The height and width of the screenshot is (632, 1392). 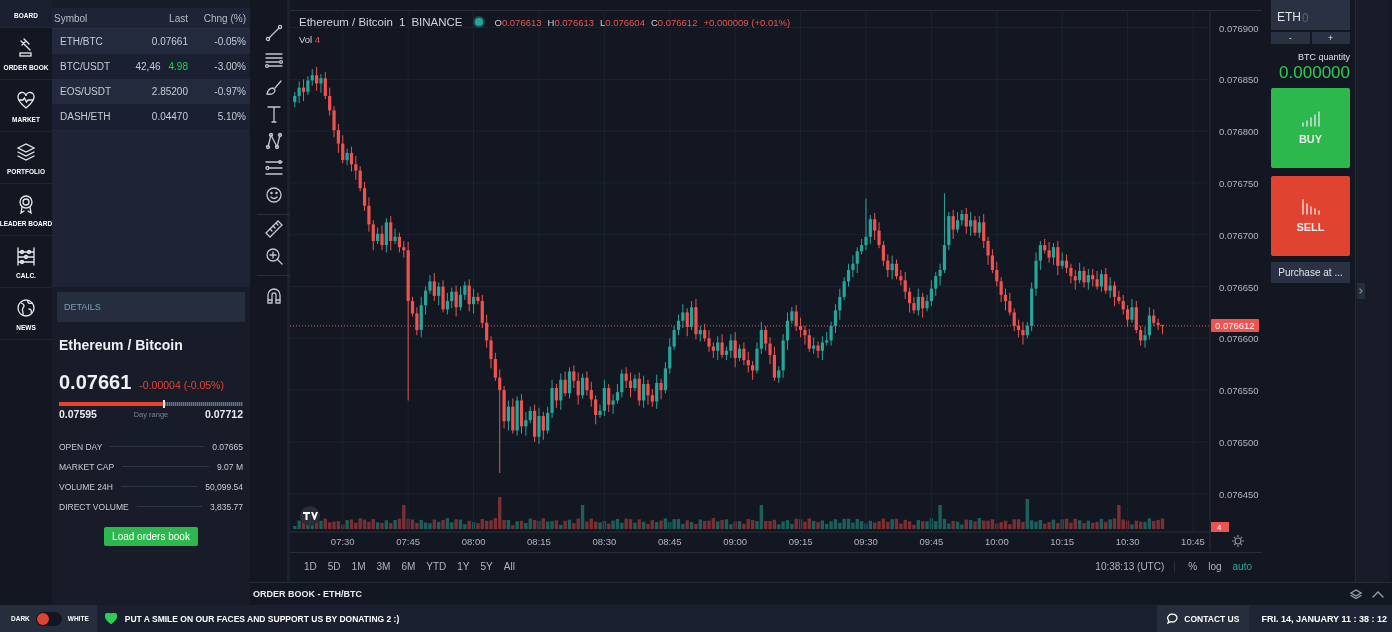 I want to click on stat-value: 3,835.77, so click(x=226, y=506).